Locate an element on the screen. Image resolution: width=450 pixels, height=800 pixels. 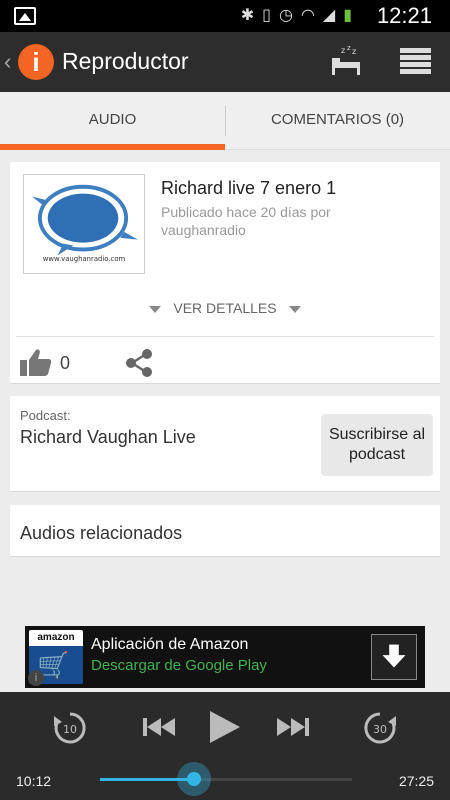
battery-icon: ▮ is located at coordinates (347, 15).